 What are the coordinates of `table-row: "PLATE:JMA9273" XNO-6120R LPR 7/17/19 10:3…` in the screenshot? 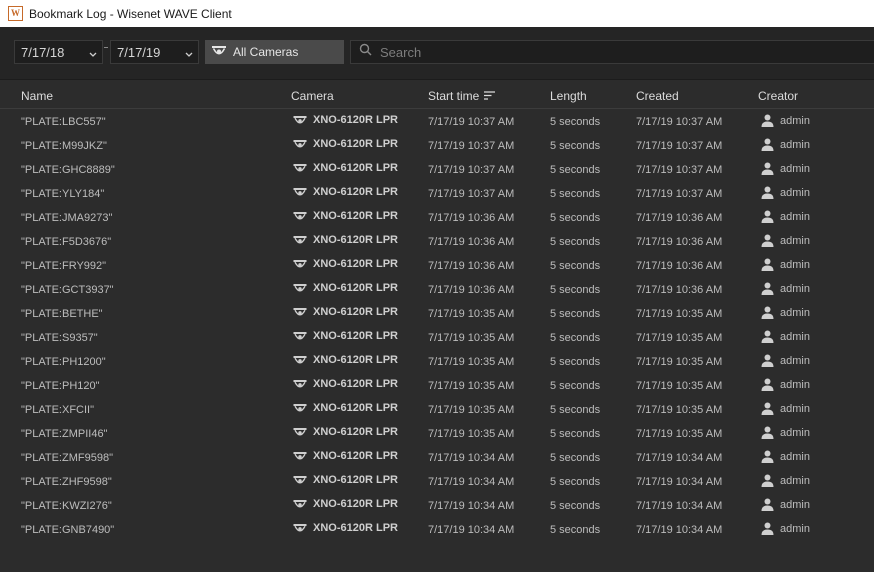 It's located at (437, 218).